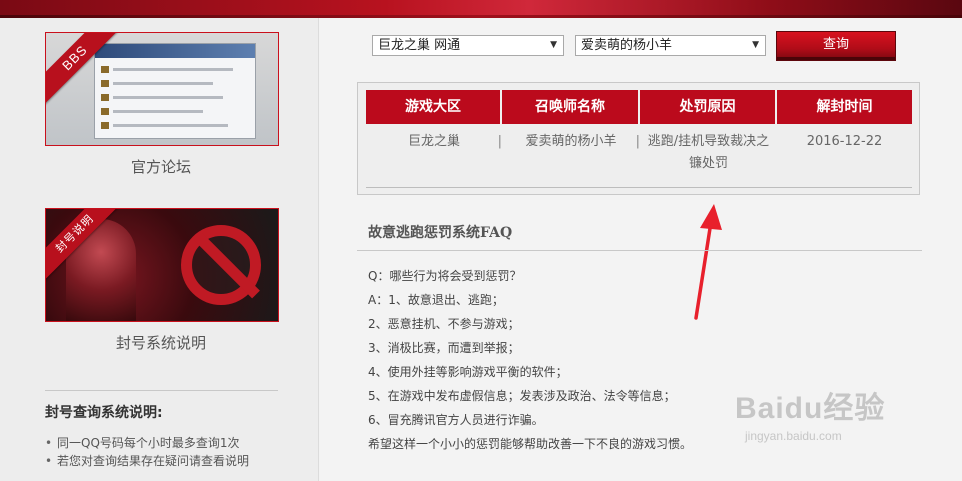  I want to click on table-divider, so click(639, 187).